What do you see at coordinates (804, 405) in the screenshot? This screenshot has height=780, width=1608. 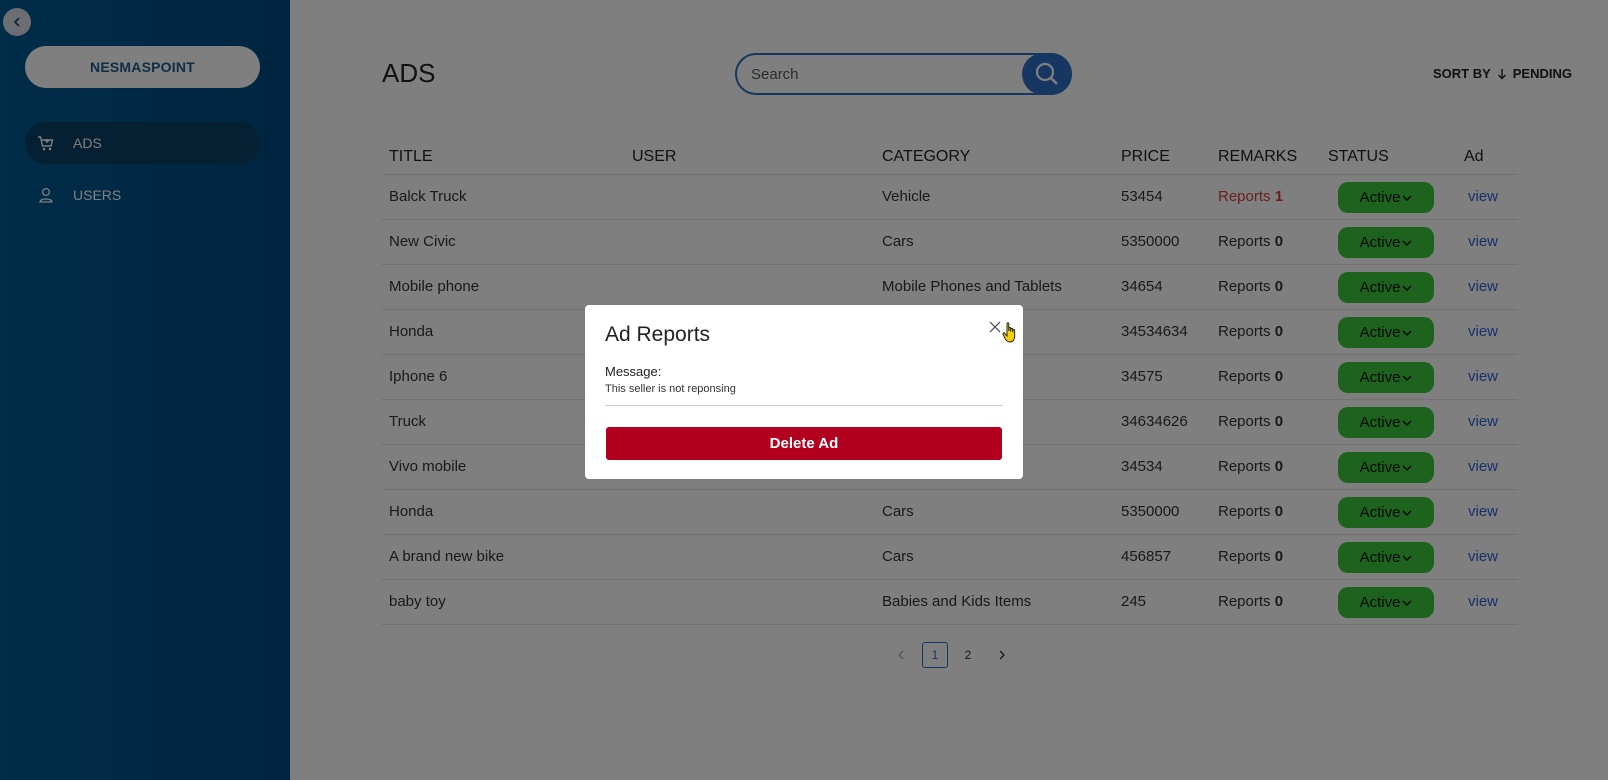 I see `divider` at bounding box center [804, 405].